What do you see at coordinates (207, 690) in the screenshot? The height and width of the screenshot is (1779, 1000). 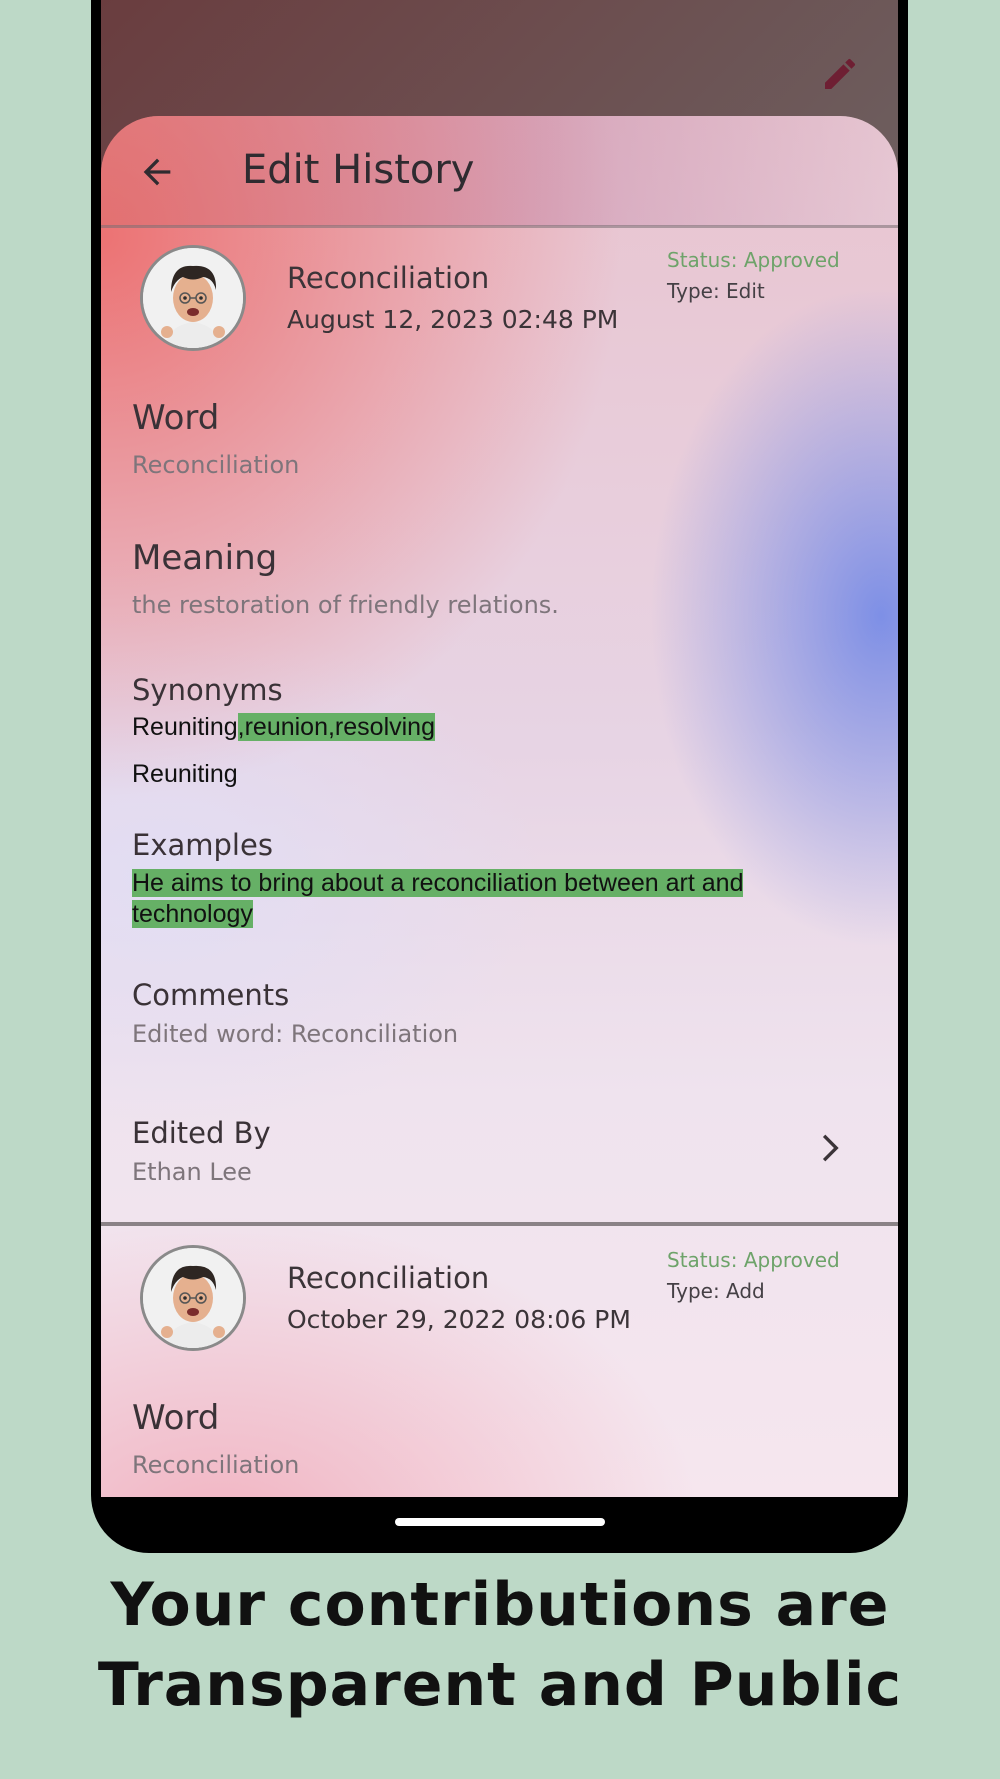 I see `synonyms-label: Synonyms` at bounding box center [207, 690].